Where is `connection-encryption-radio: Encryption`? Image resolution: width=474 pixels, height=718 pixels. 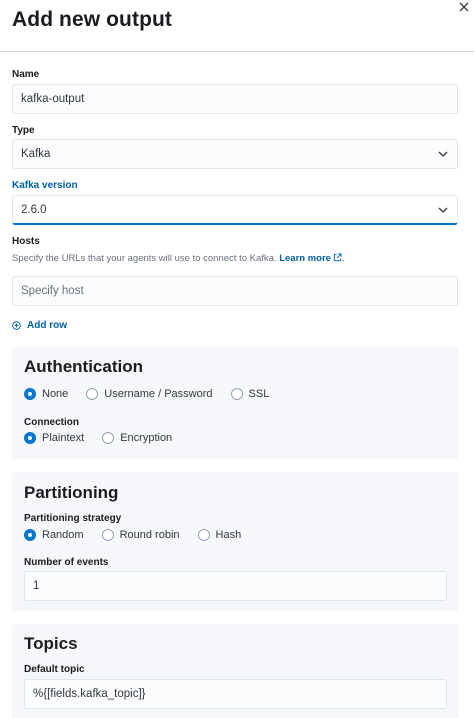 connection-encryption-radio: Encryption is located at coordinates (137, 438).